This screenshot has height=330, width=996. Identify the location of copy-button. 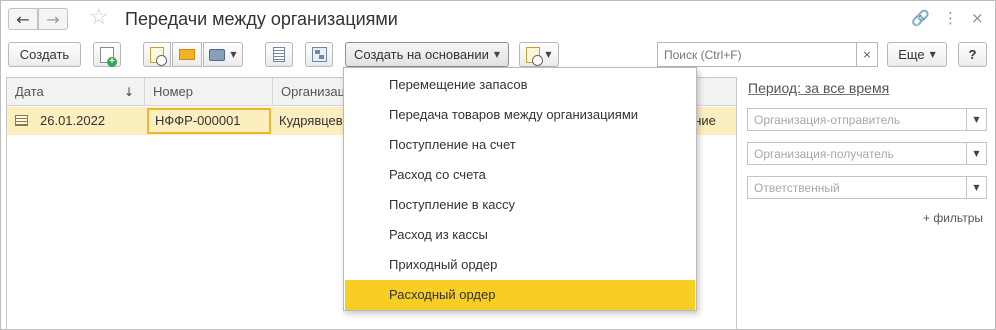
(107, 54).